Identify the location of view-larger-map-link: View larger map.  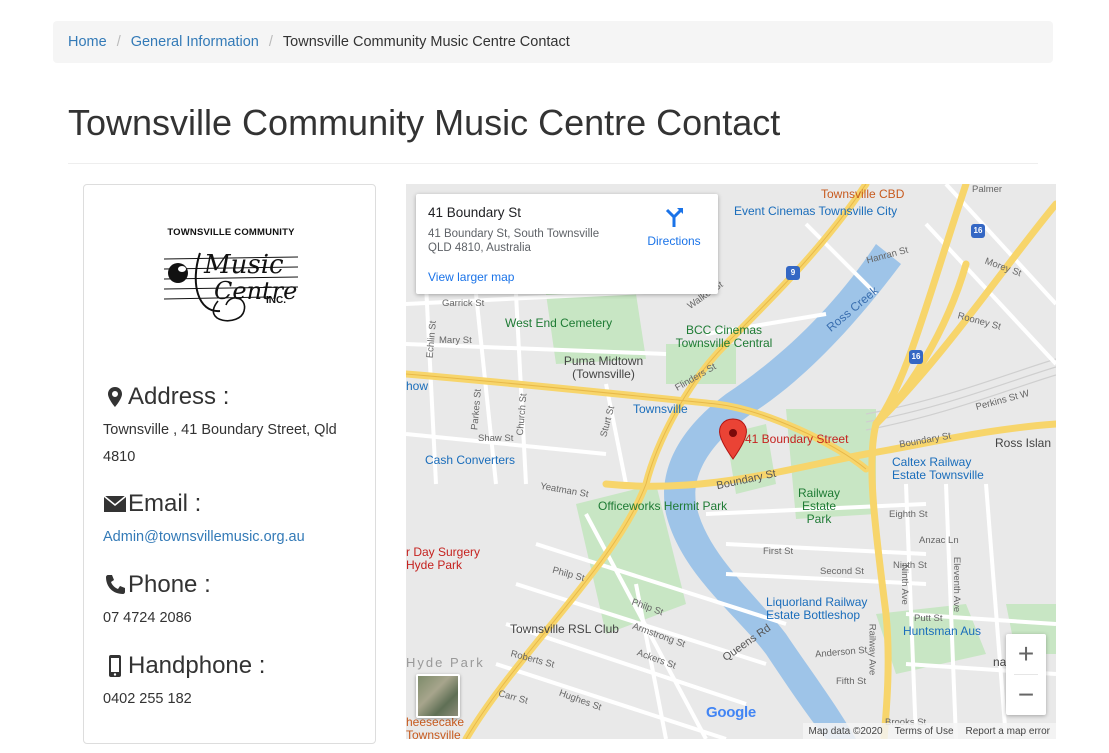
(471, 277).